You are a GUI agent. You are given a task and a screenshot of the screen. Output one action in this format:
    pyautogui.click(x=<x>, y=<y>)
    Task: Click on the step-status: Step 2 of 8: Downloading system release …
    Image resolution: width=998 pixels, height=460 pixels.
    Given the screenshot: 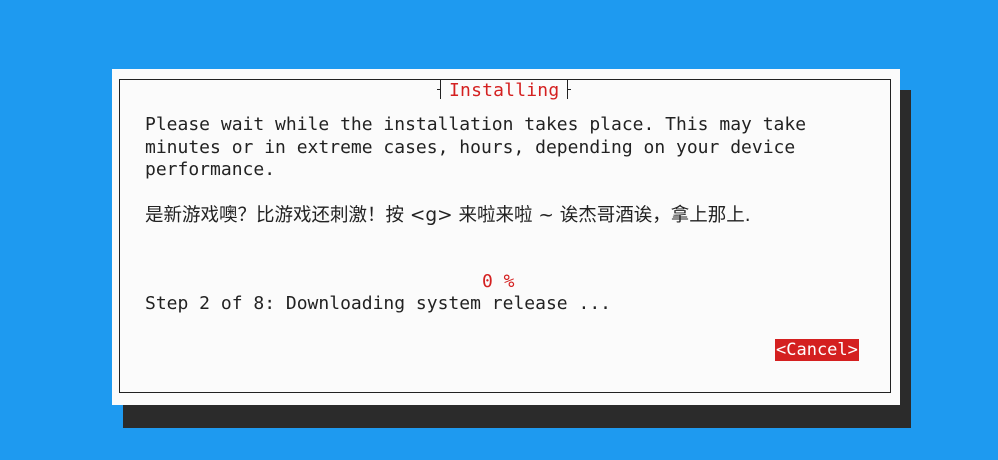 What is the action you would take?
    pyautogui.click(x=378, y=303)
    